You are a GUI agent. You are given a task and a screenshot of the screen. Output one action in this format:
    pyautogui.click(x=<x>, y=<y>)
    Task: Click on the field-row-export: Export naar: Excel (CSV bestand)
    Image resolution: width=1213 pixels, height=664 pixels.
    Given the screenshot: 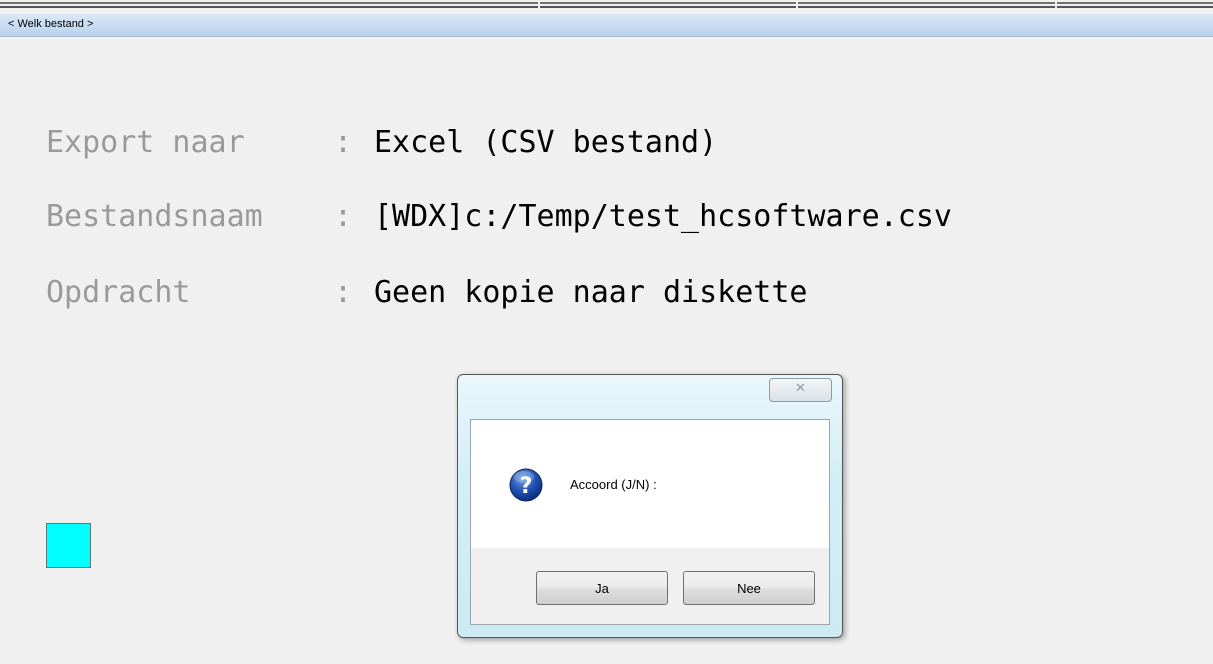 What is the action you would take?
    pyautogui.click(x=381, y=143)
    